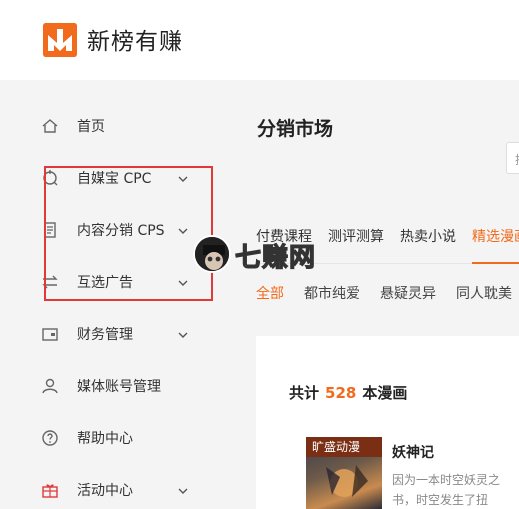 The height and width of the screenshot is (509, 519). I want to click on watermark-avatar, so click(212, 254).